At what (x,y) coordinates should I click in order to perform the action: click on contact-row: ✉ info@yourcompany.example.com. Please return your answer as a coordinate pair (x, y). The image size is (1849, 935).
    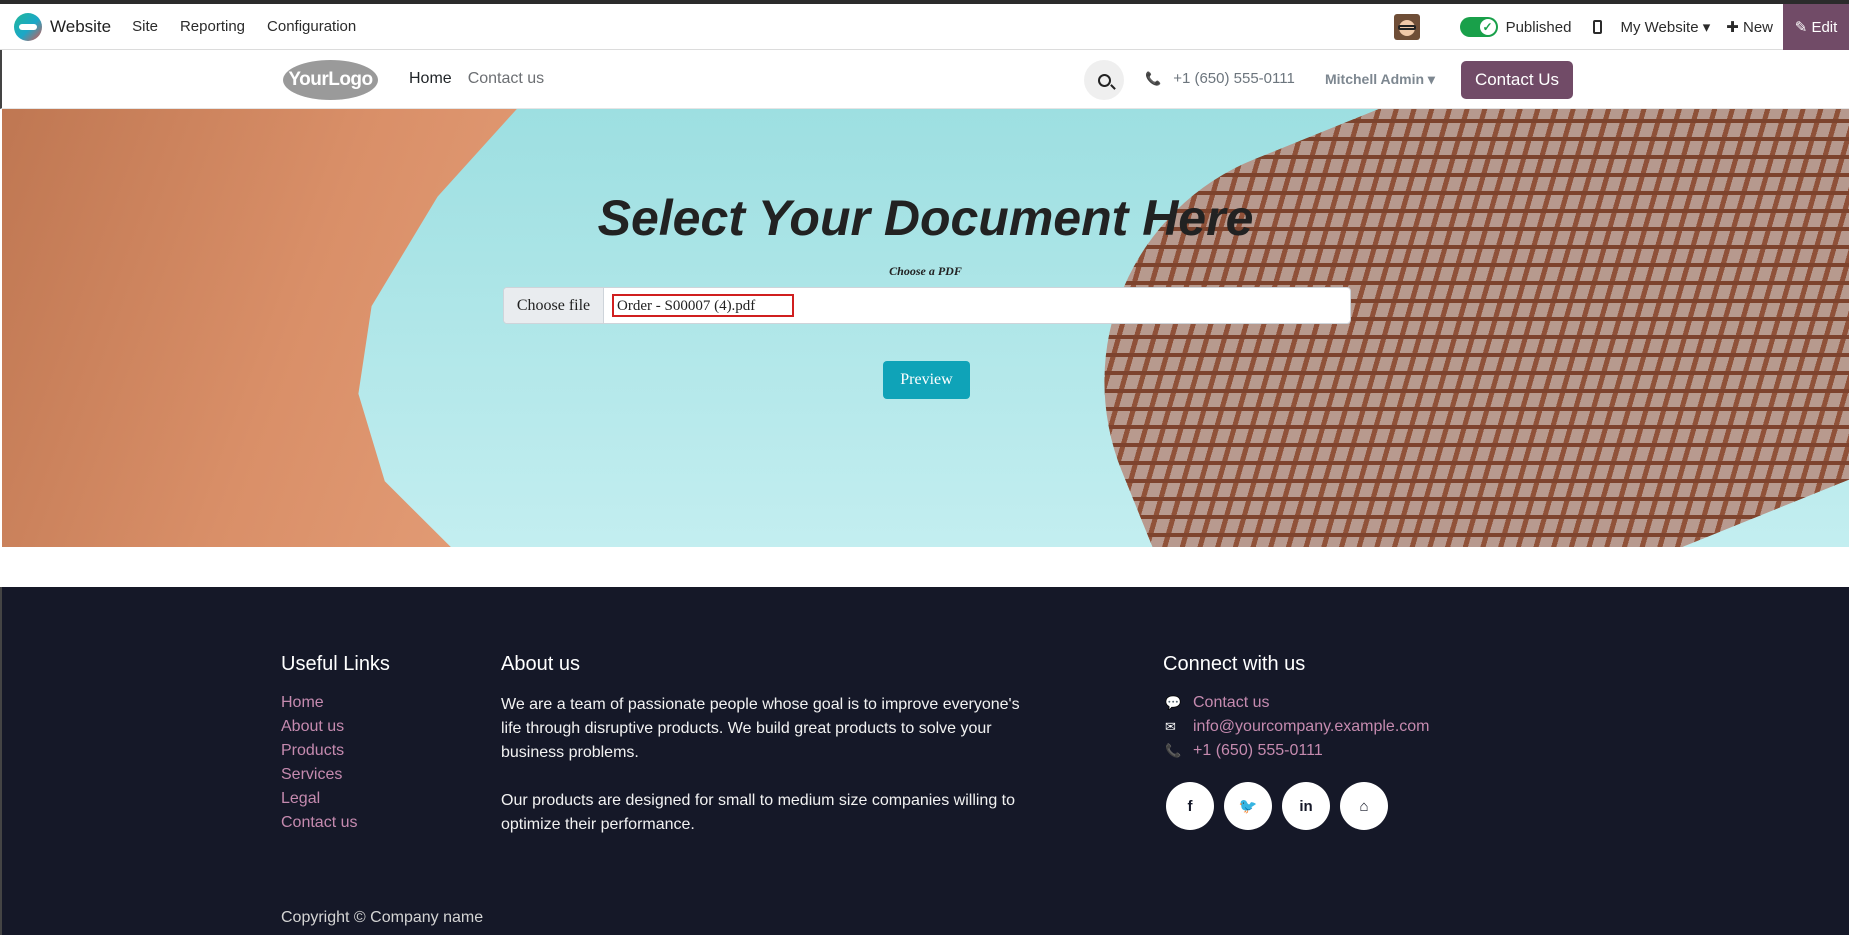
    Looking at the image, I should click on (1297, 727).